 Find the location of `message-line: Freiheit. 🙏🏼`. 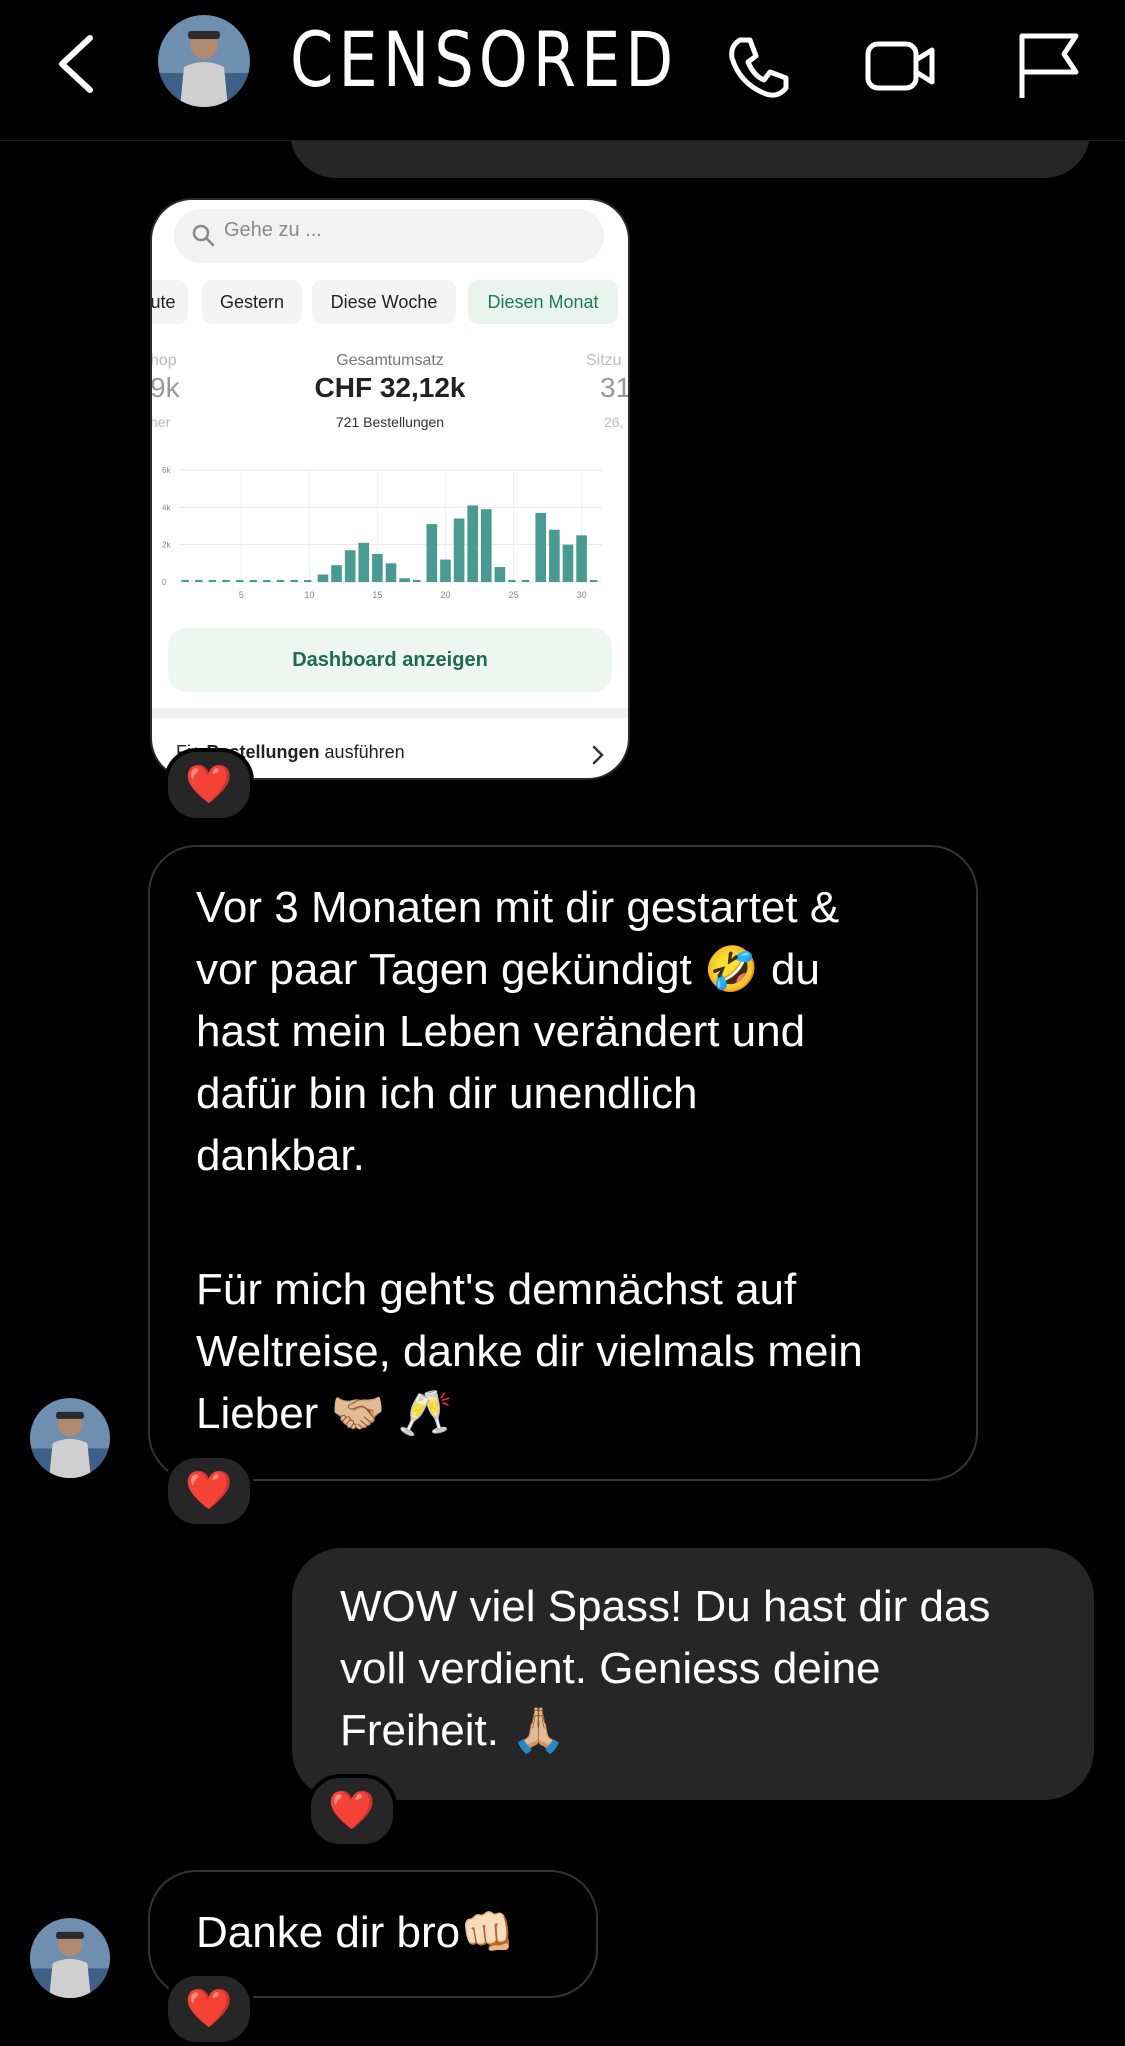

message-line: Freiheit. 🙏🏼 is located at coordinates (453, 1730).